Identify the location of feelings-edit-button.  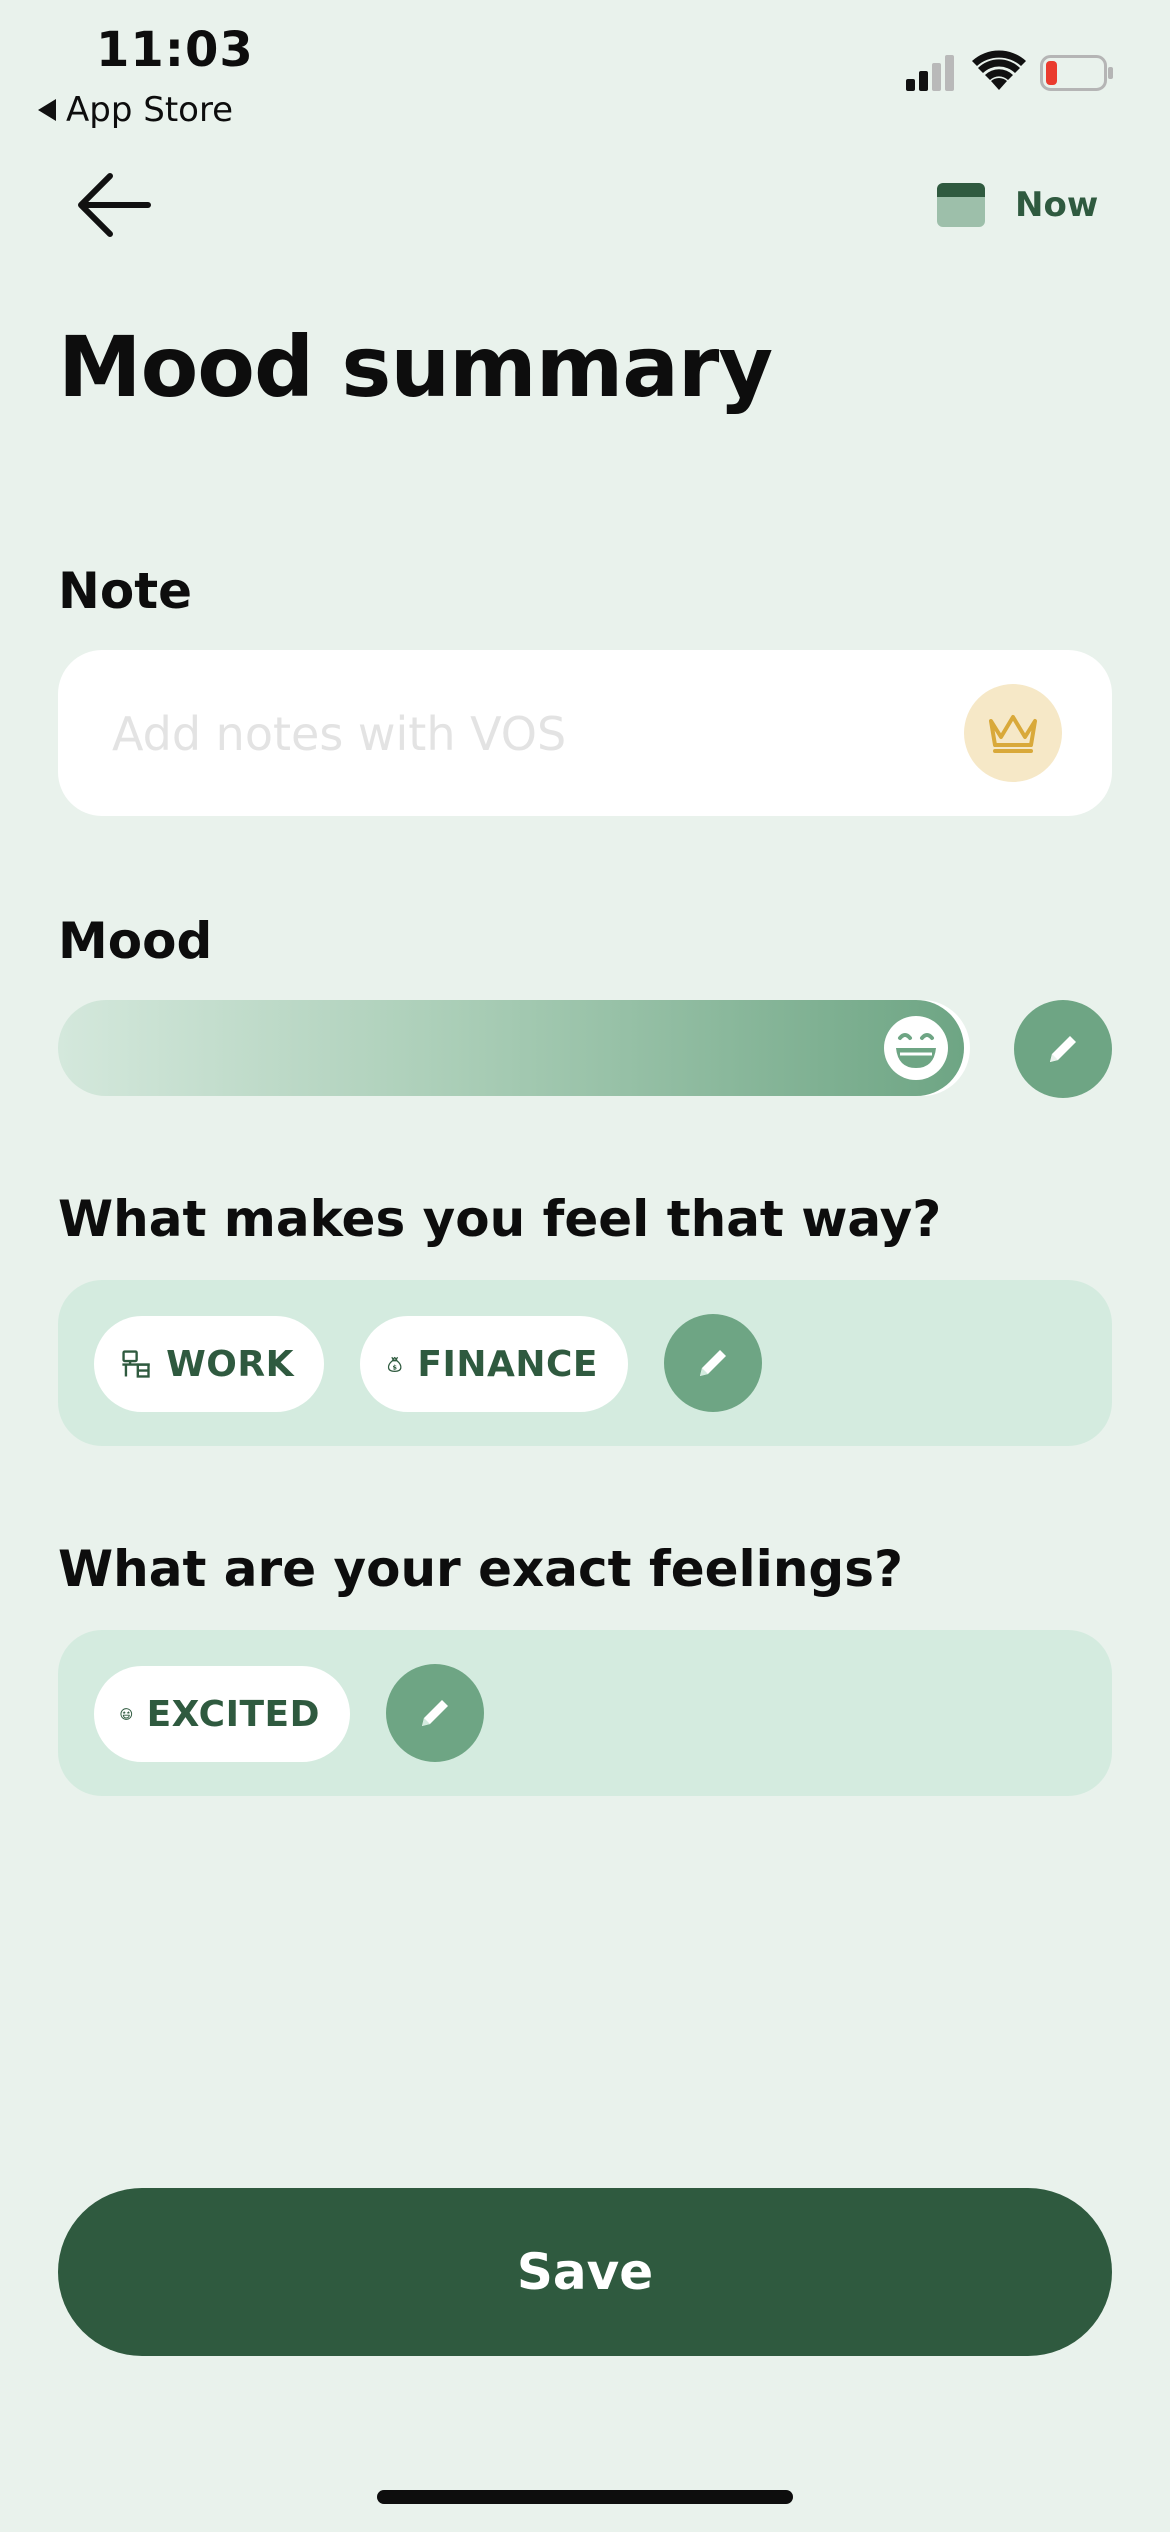
(435, 1713).